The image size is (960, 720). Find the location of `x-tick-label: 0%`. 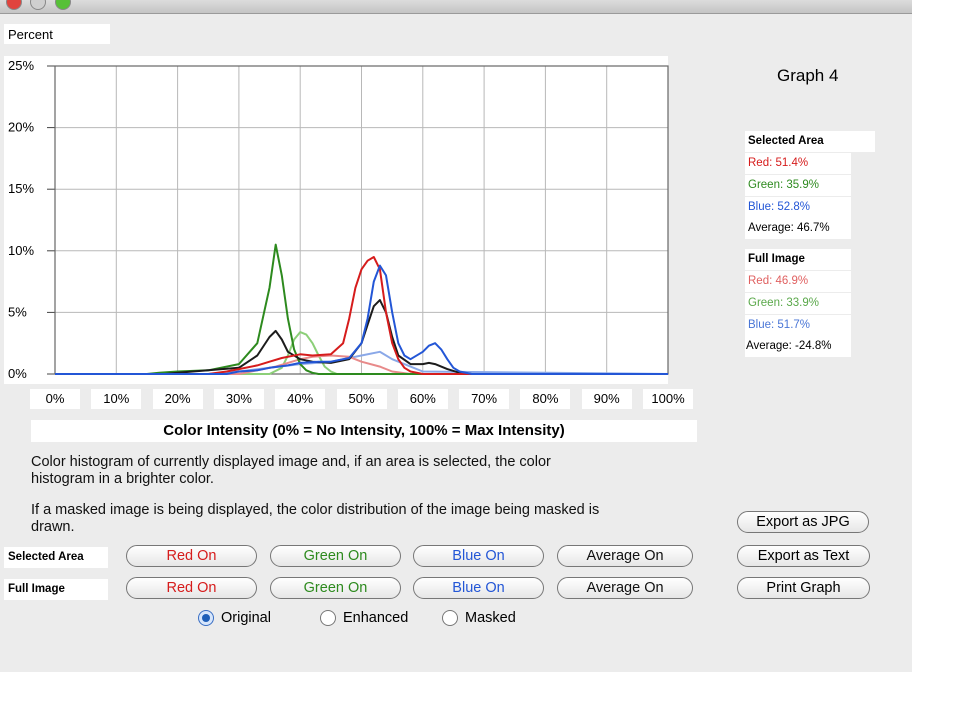

x-tick-label: 0% is located at coordinates (55, 399).